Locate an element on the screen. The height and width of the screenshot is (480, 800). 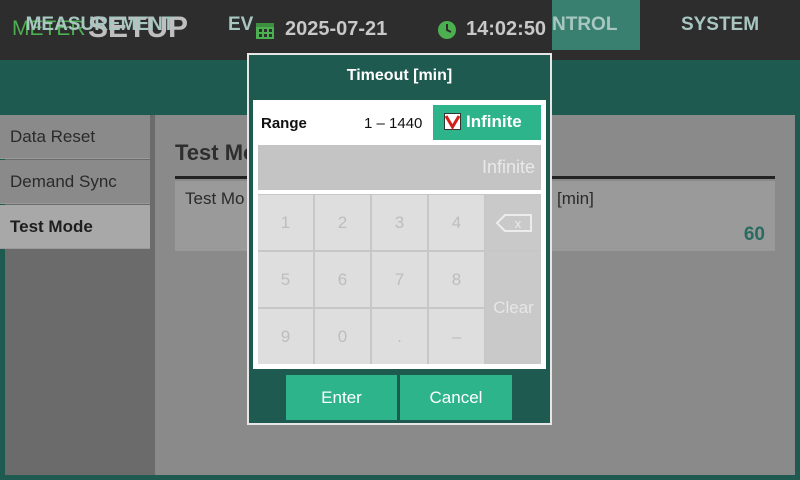
field-value: 60 is located at coordinates (754, 234).